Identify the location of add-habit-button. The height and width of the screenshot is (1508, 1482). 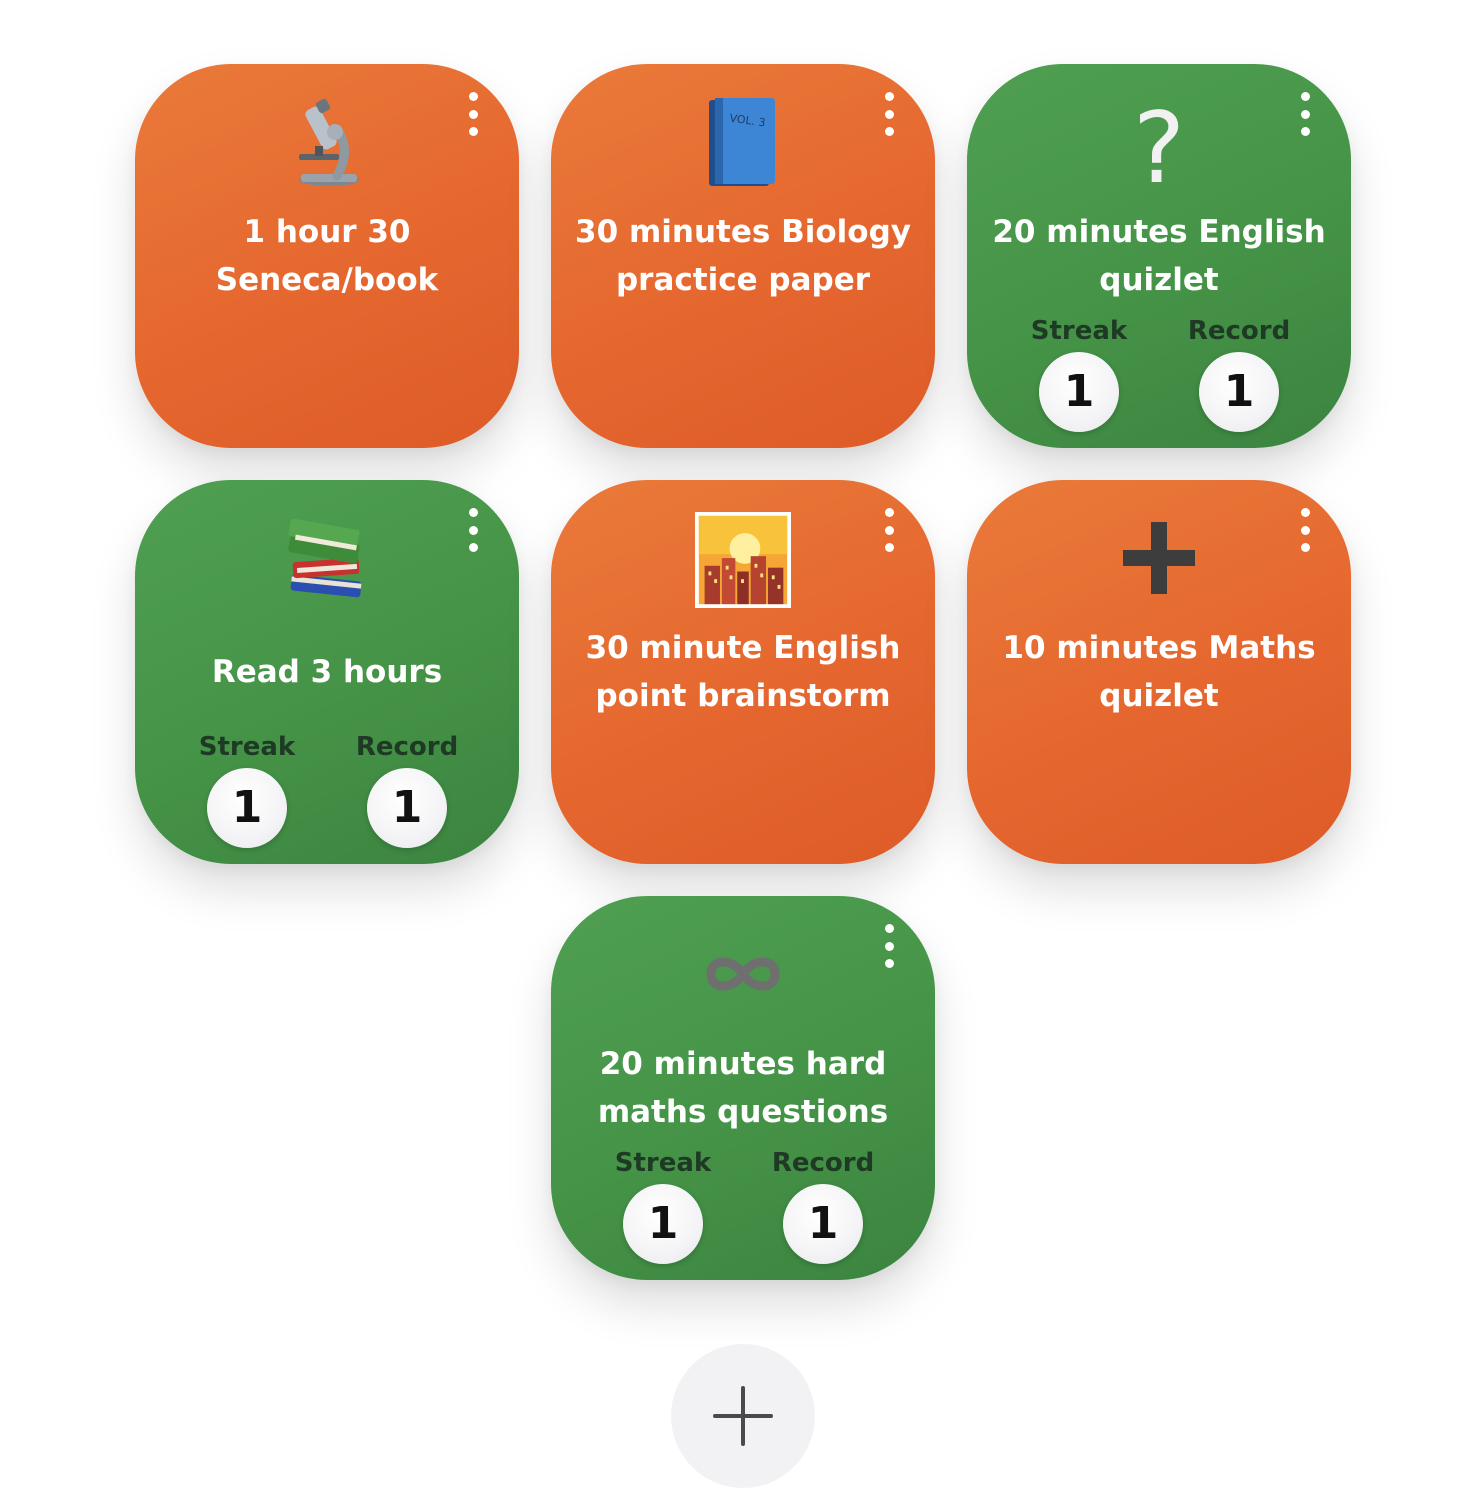
(743, 1416).